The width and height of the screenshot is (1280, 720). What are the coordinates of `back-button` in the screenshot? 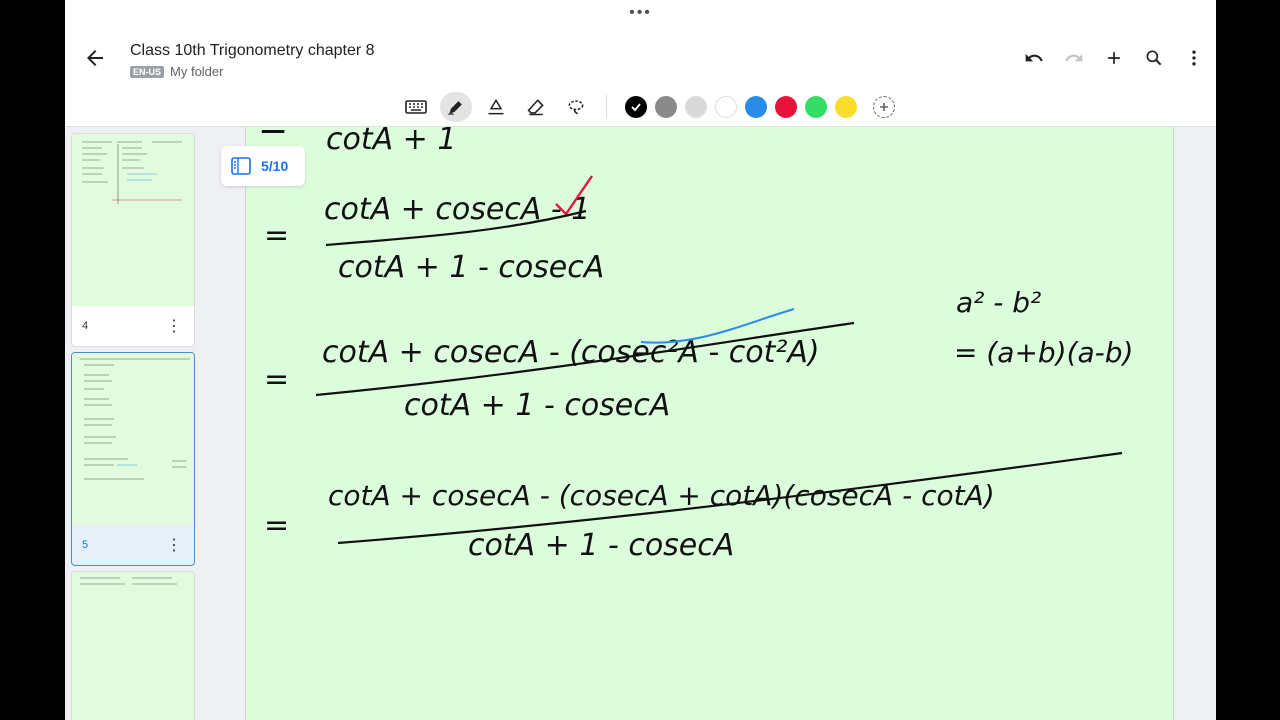 It's located at (95, 58).